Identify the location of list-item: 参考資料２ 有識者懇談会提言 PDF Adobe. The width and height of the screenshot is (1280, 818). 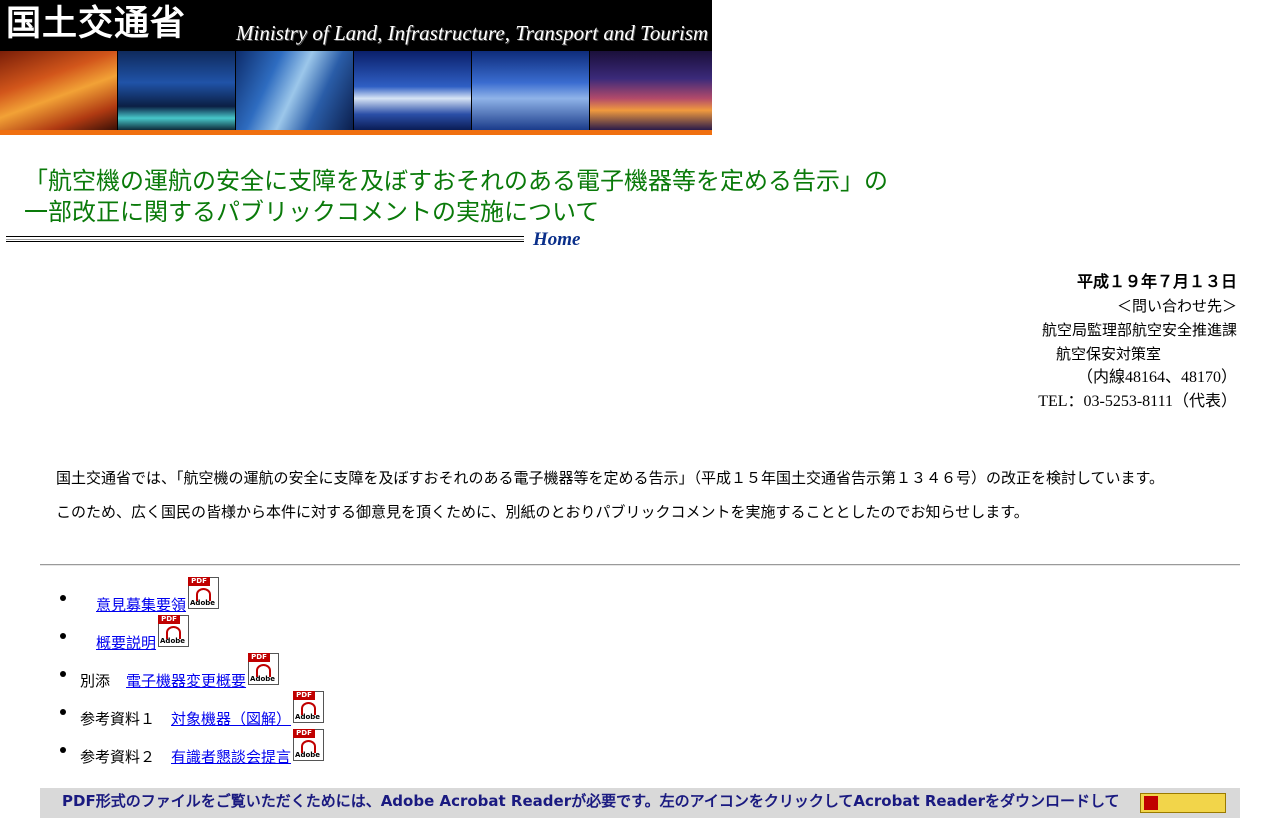
(192, 749).